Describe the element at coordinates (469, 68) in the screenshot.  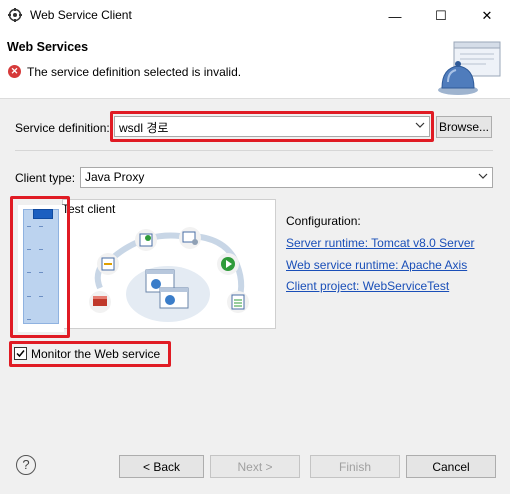
I see `wizard-banner-icon` at that location.